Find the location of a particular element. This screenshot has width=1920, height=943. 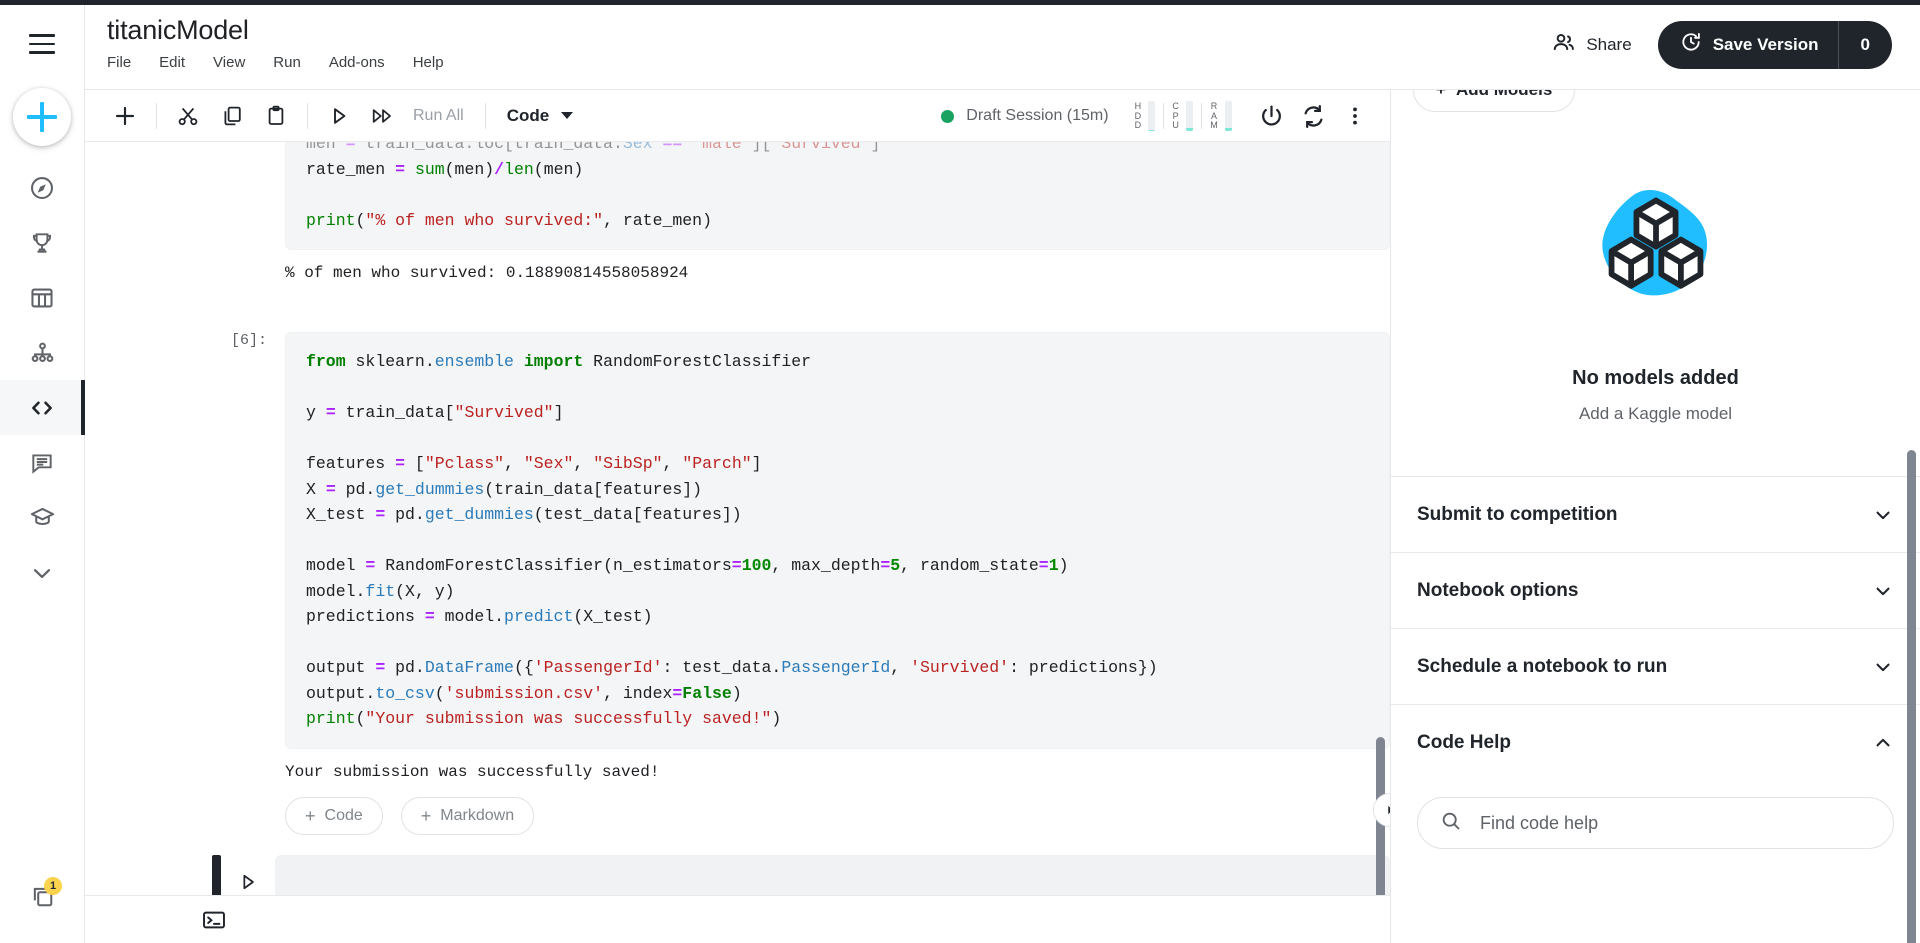

section-title: Code Help is located at coordinates (1464, 743).